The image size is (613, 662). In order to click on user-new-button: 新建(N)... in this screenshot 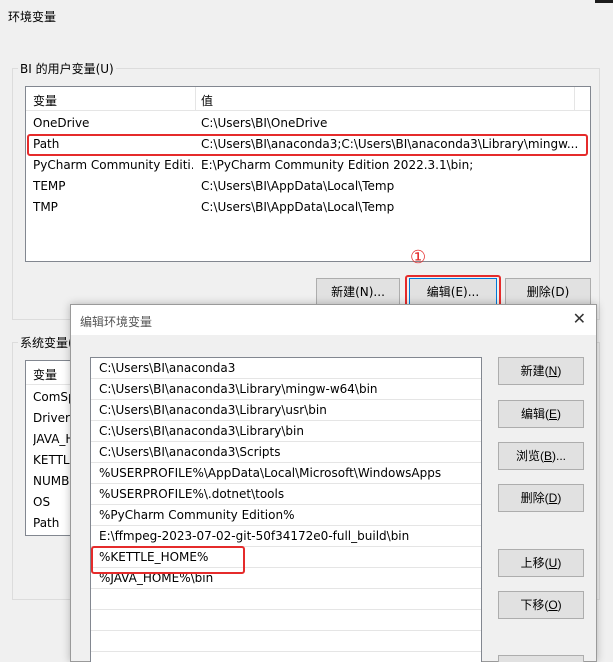, I will do `click(358, 292)`.